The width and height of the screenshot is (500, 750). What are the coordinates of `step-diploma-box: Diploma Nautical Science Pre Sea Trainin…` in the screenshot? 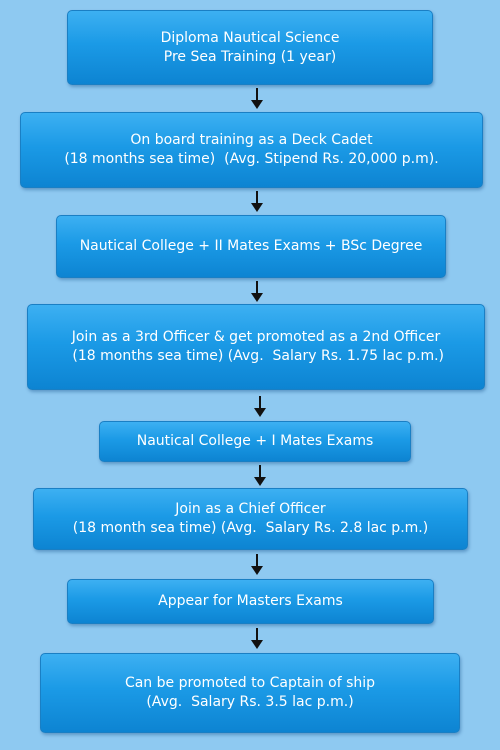 It's located at (250, 47).